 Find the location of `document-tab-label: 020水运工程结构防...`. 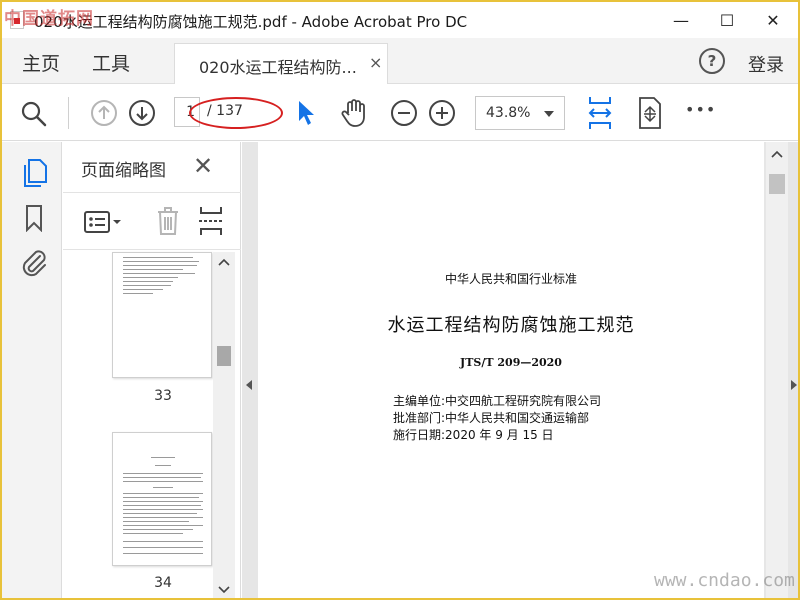

document-tab-label: 020水运工程结构防... is located at coordinates (278, 67).